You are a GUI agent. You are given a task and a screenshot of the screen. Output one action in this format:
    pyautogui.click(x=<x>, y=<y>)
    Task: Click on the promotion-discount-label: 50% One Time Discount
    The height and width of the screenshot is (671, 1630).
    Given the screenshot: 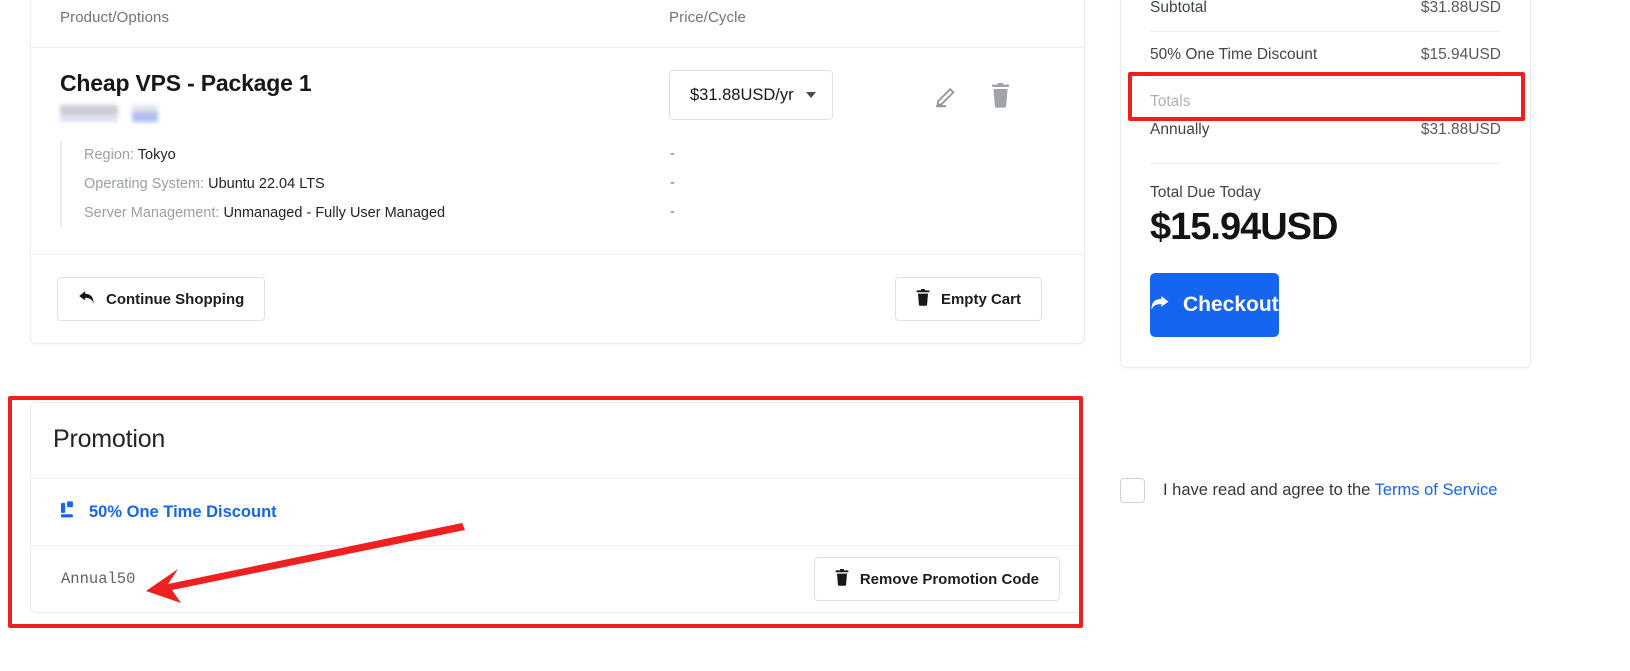 What is the action you would take?
    pyautogui.click(x=183, y=511)
    